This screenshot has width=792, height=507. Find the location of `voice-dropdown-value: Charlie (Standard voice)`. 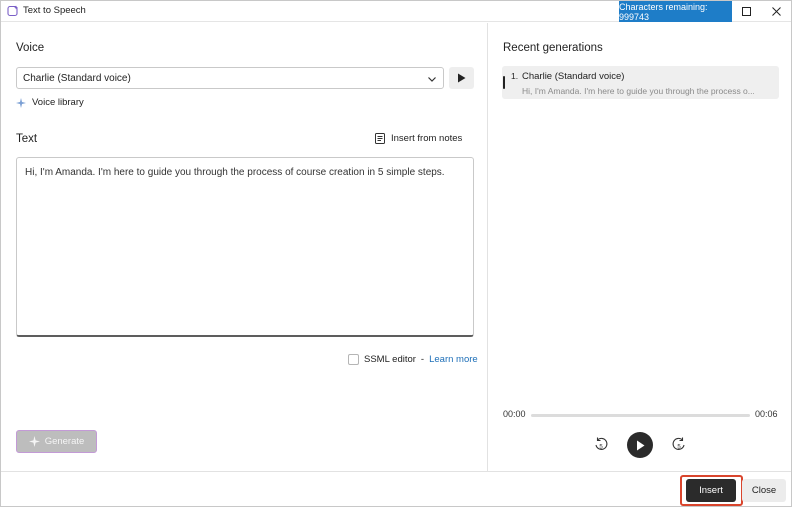

voice-dropdown-value: Charlie (Standard voice) is located at coordinates (77, 78).